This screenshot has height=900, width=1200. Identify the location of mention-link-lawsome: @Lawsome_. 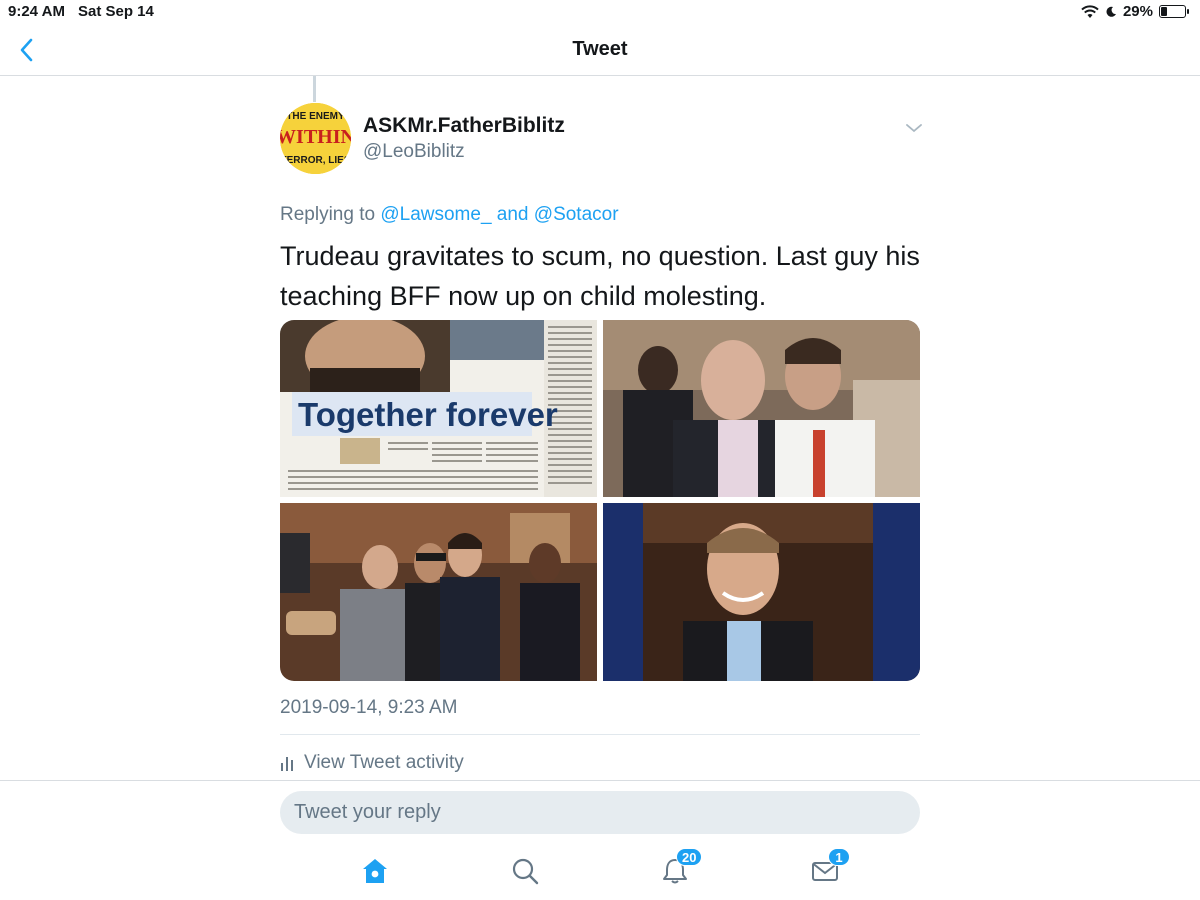
(435, 214).